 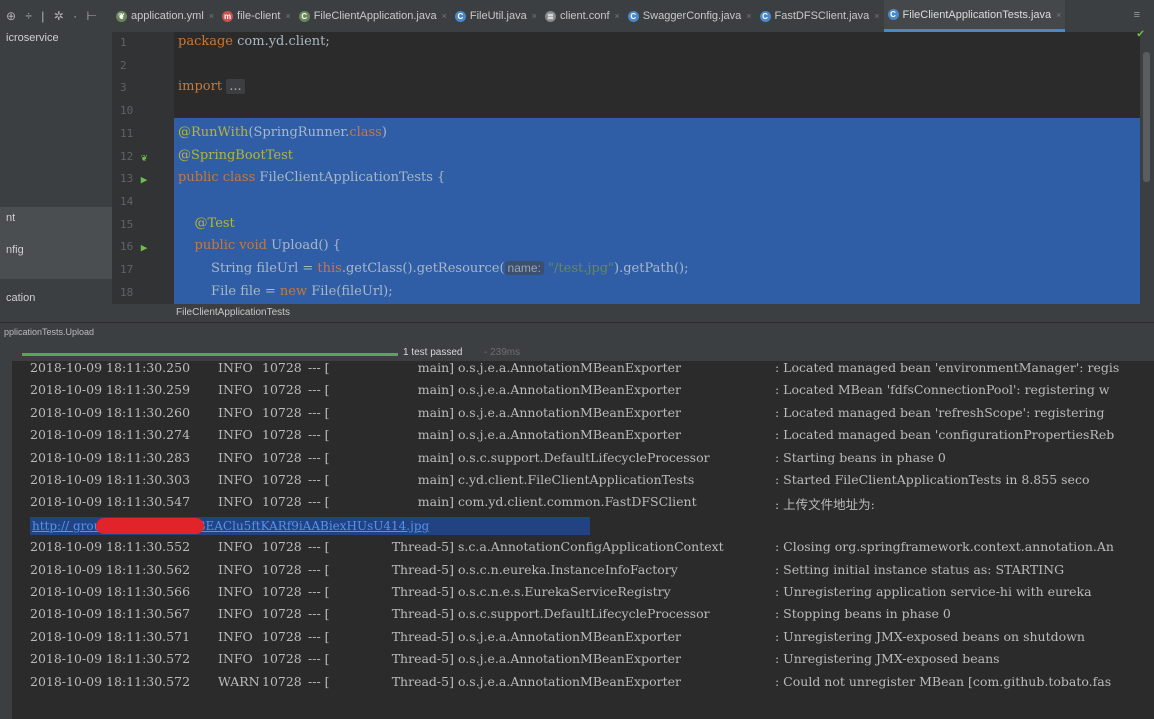 What do you see at coordinates (144, 157) in the screenshot?
I see `spring-bean-icon: ❦` at bounding box center [144, 157].